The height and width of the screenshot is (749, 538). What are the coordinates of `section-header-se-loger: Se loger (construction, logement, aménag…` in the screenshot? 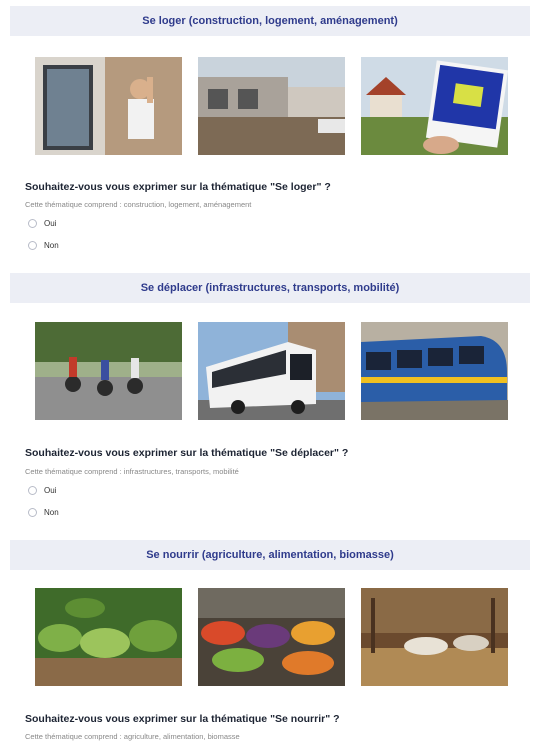 It's located at (270, 21).